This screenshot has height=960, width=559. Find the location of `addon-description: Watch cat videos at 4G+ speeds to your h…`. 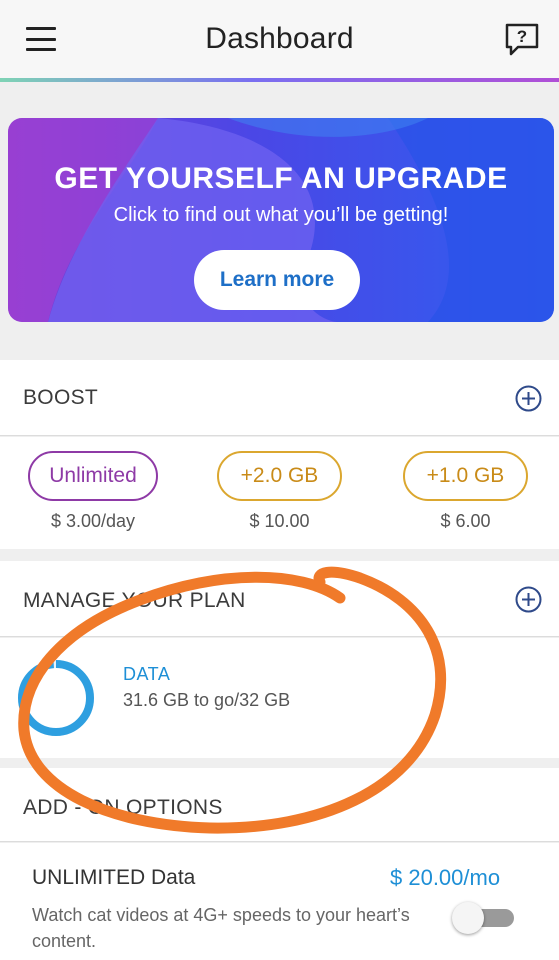

addon-description: Watch cat videos at 4G+ speeds to your h… is located at coordinates (221, 928).